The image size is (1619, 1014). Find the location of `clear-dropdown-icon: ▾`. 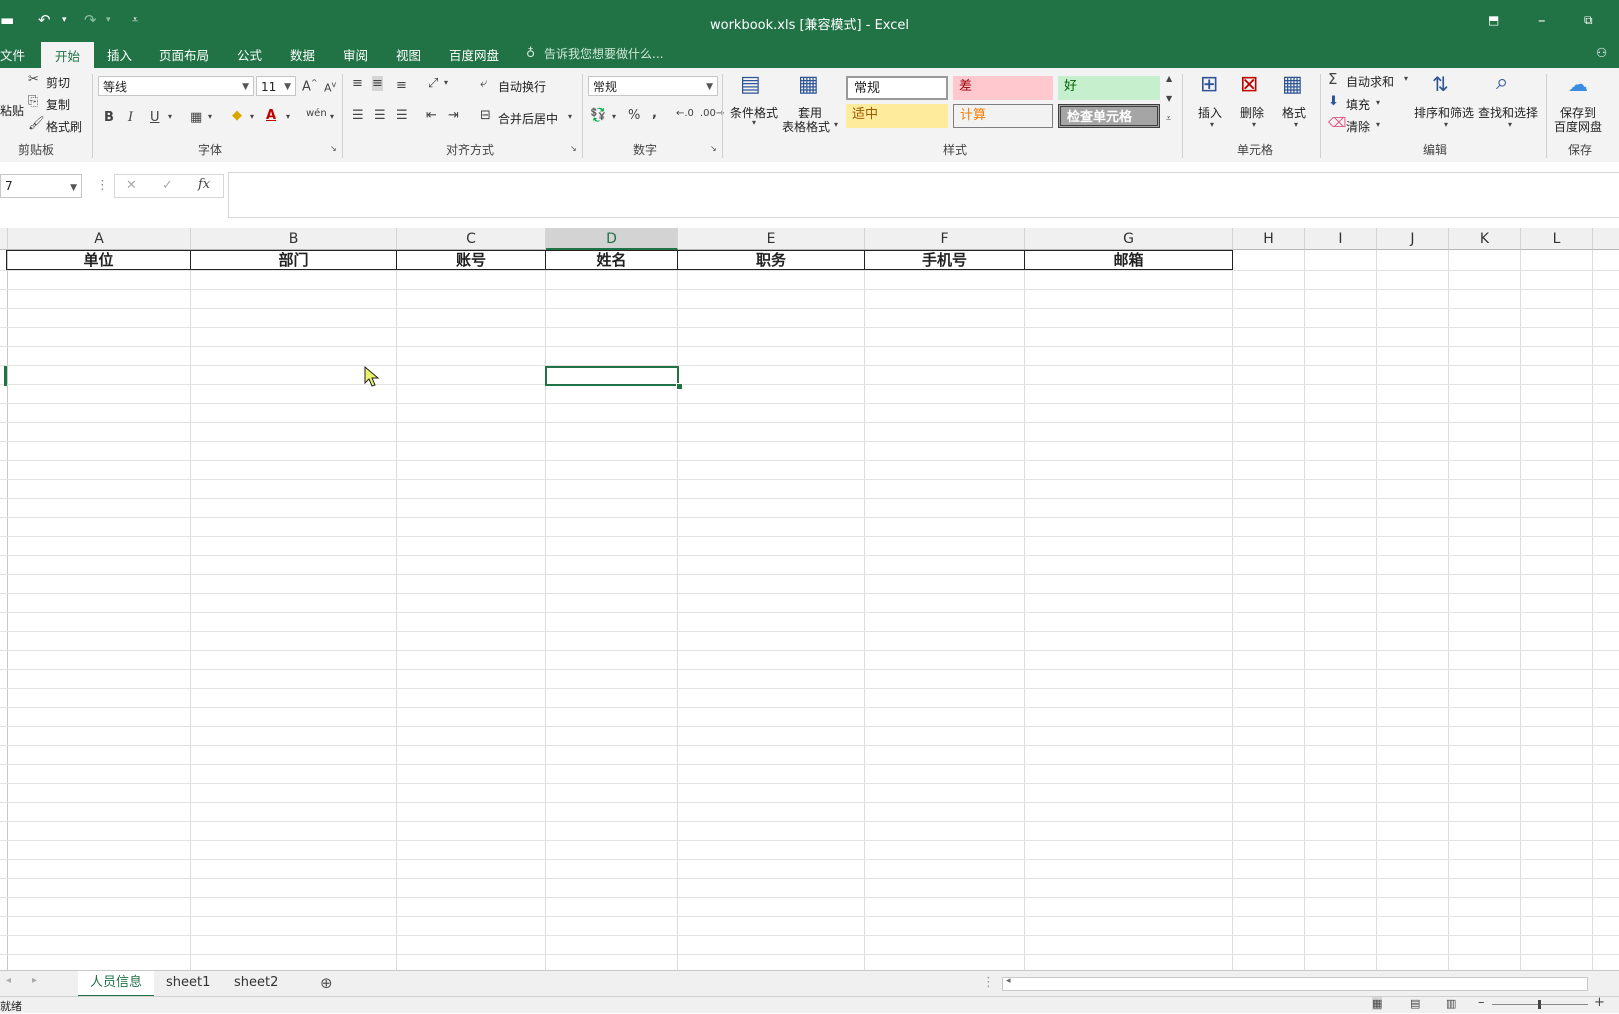

clear-dropdown-icon: ▾ is located at coordinates (1378, 124).